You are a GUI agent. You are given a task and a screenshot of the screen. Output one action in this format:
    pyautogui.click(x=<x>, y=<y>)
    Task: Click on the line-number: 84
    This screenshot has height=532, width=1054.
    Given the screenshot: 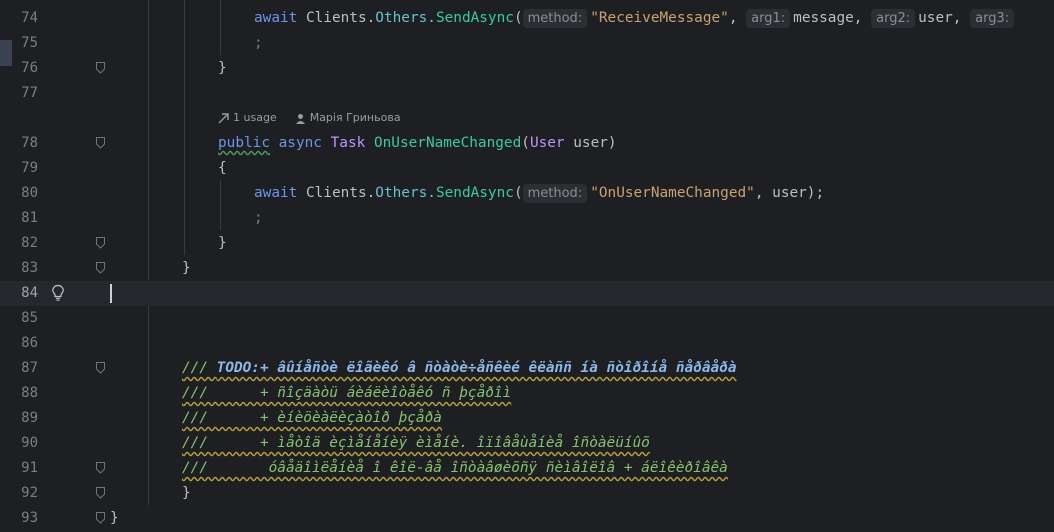 What is the action you would take?
    pyautogui.click(x=29, y=293)
    